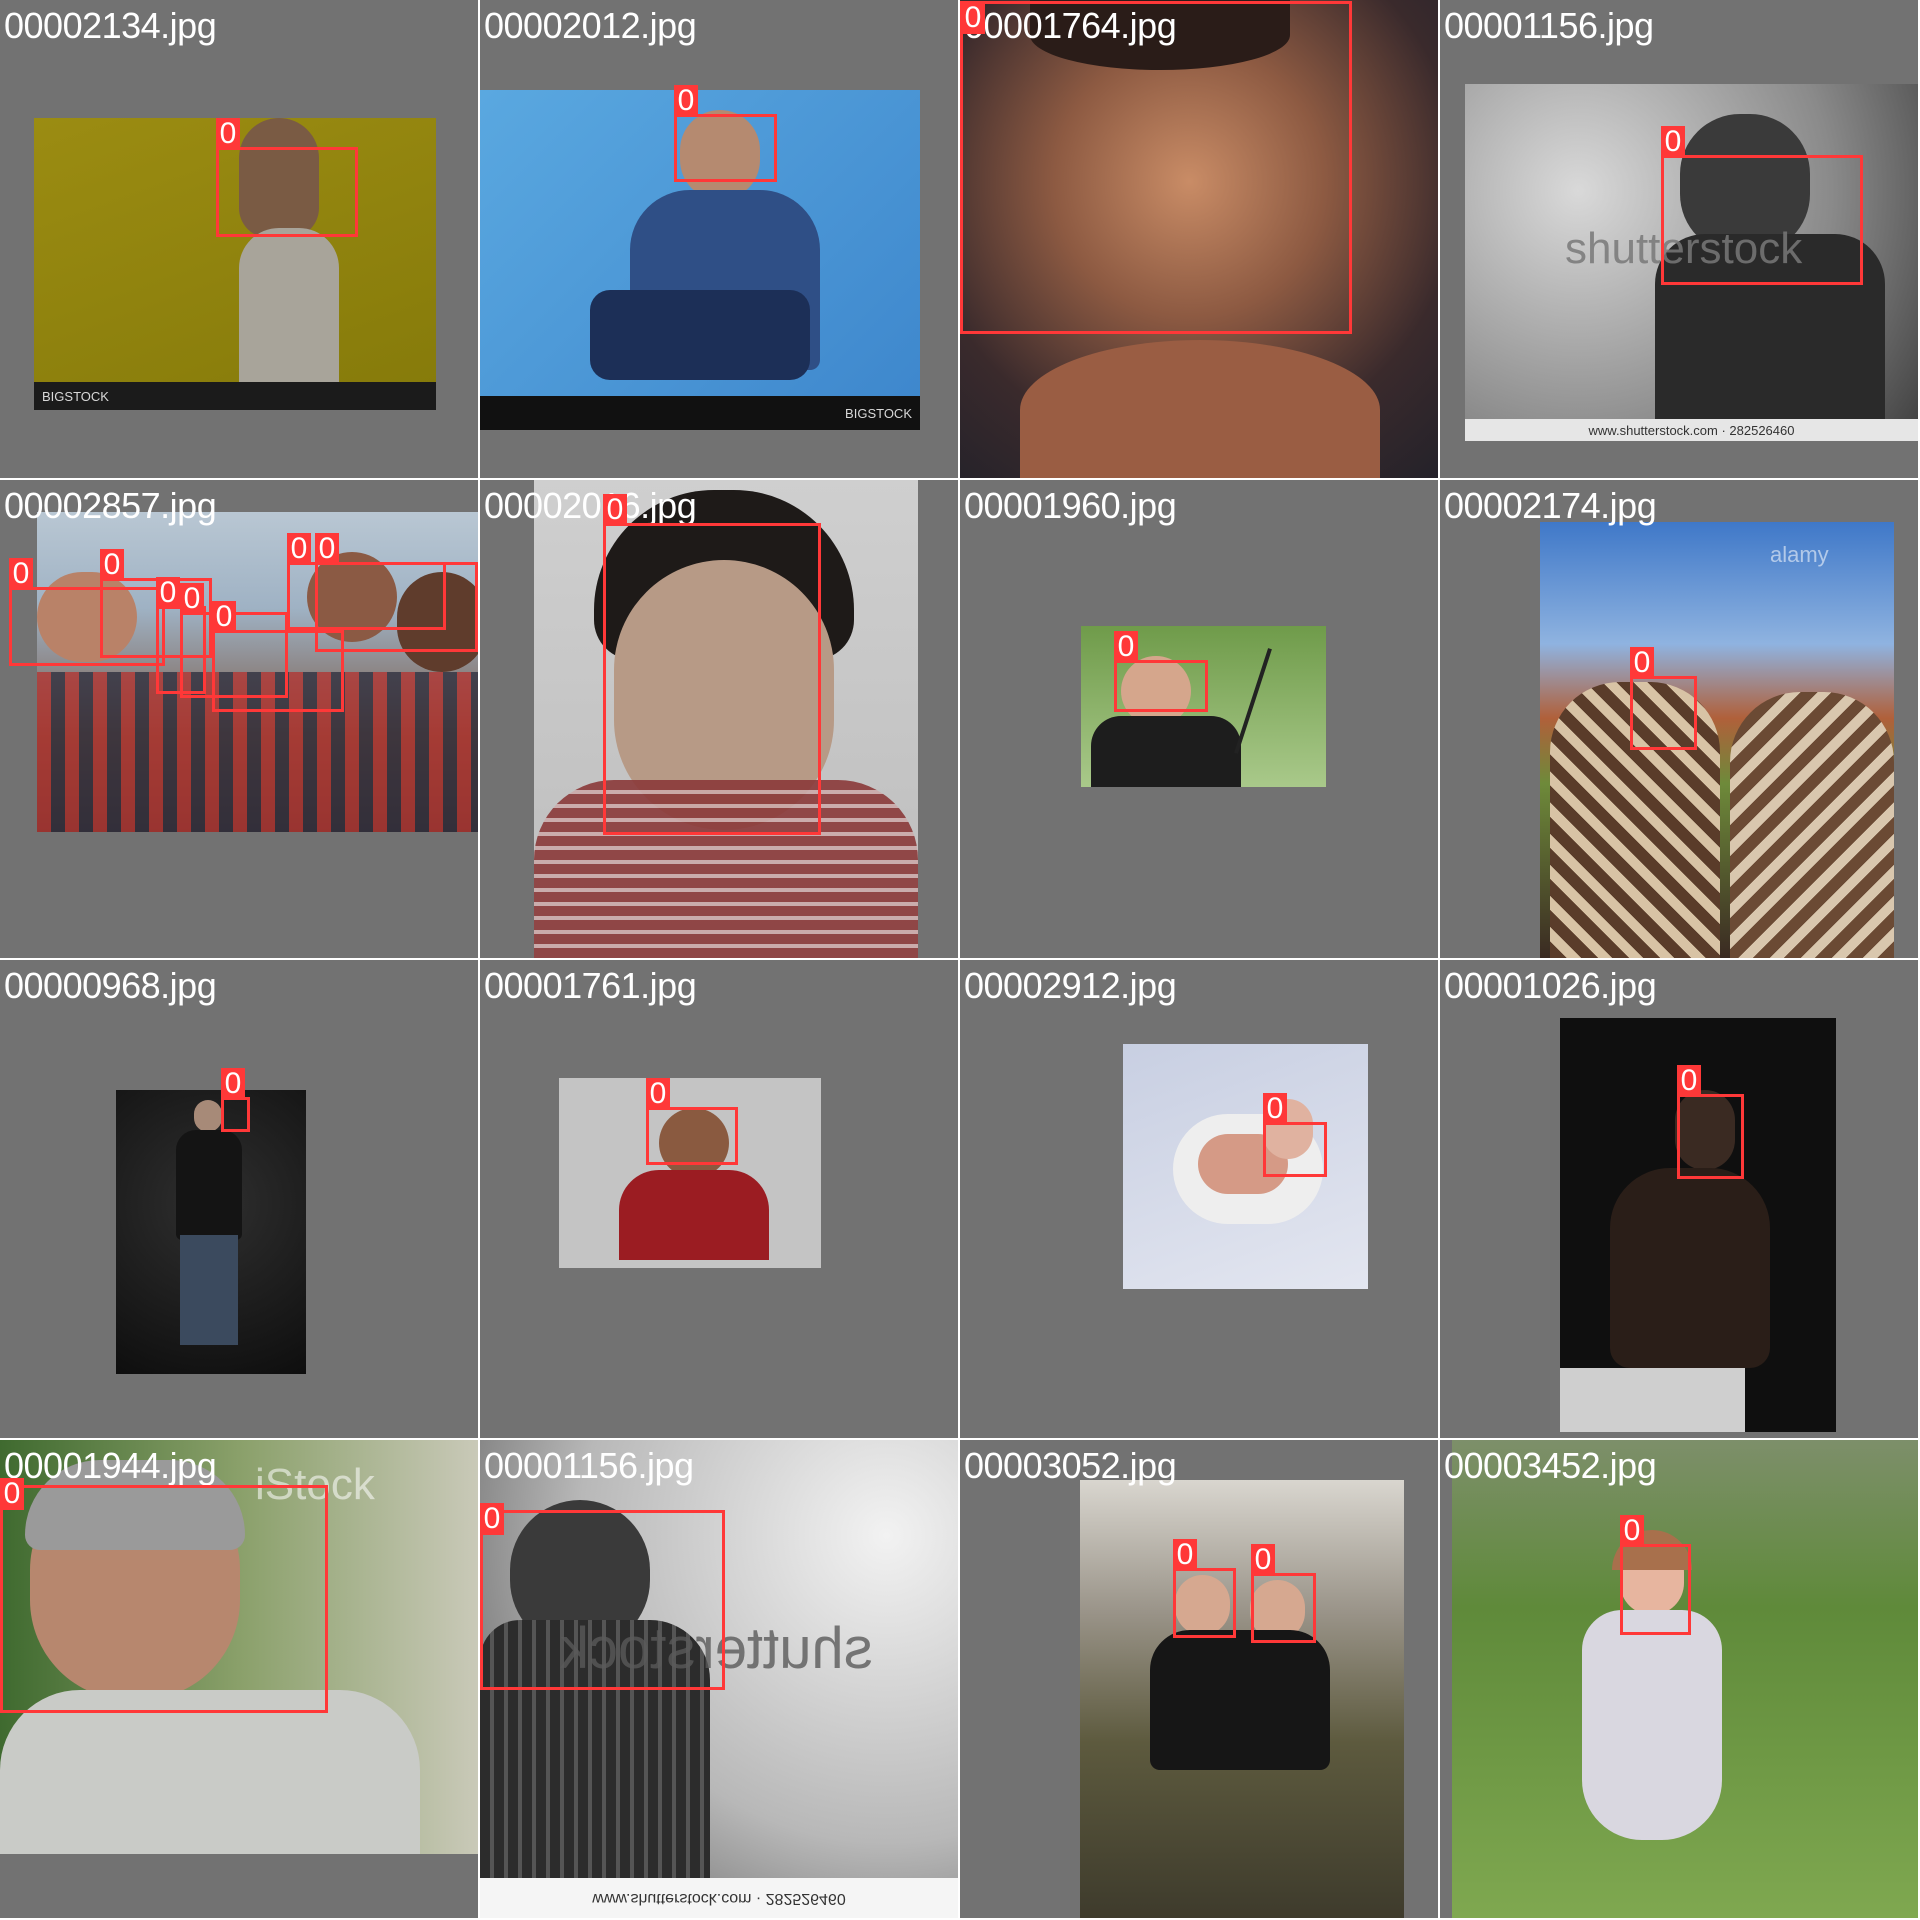  I want to click on mosaic-tile: 00002912.jpg 0, so click(1199, 1199).